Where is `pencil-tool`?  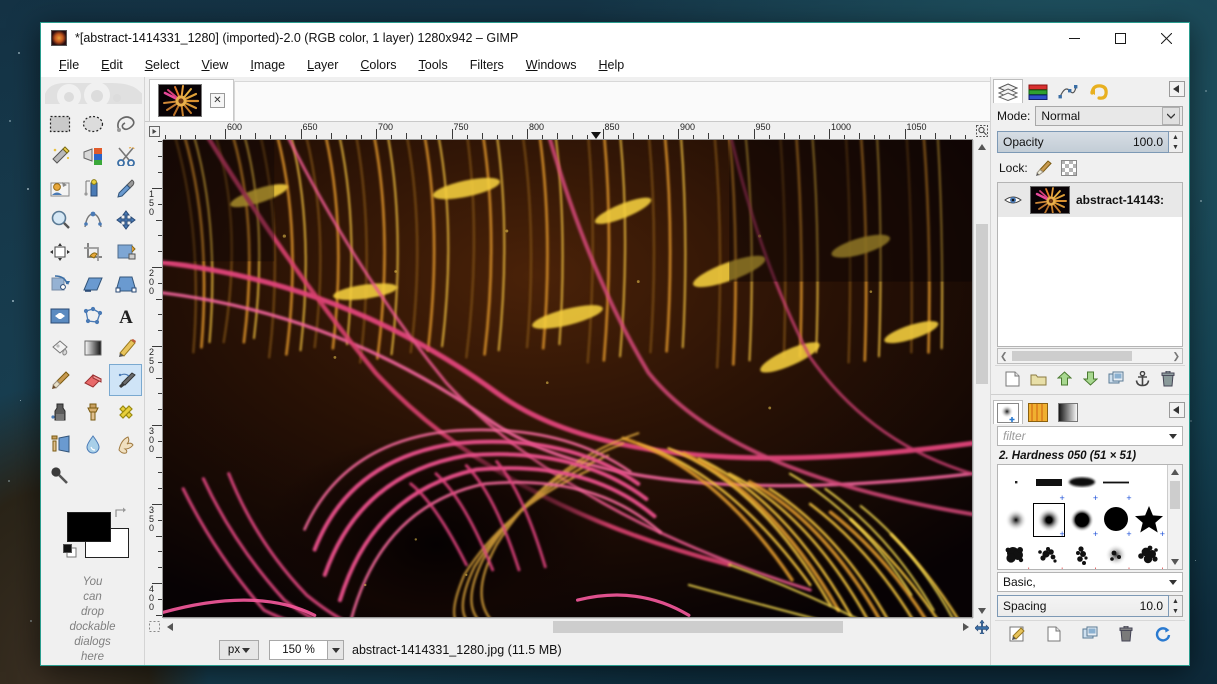 pencil-tool is located at coordinates (125, 348).